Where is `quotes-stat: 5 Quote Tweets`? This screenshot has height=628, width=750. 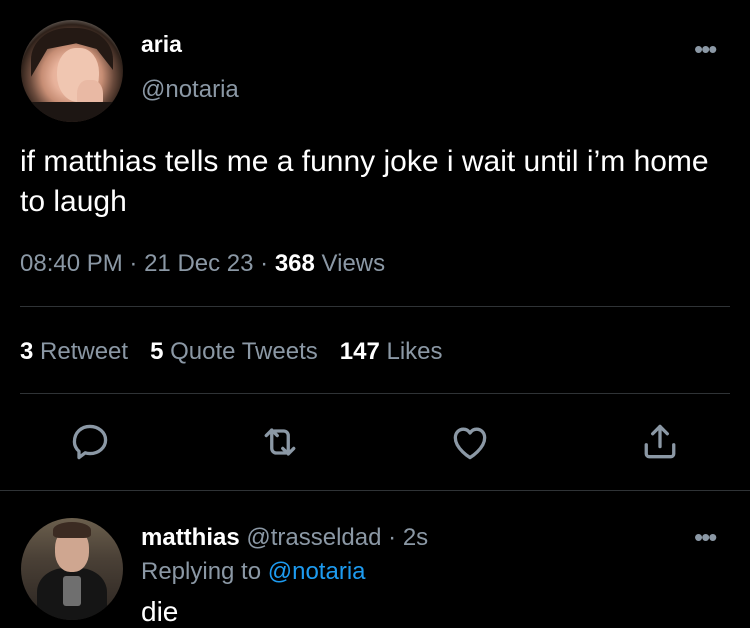
quotes-stat: 5 Quote Tweets is located at coordinates (234, 351).